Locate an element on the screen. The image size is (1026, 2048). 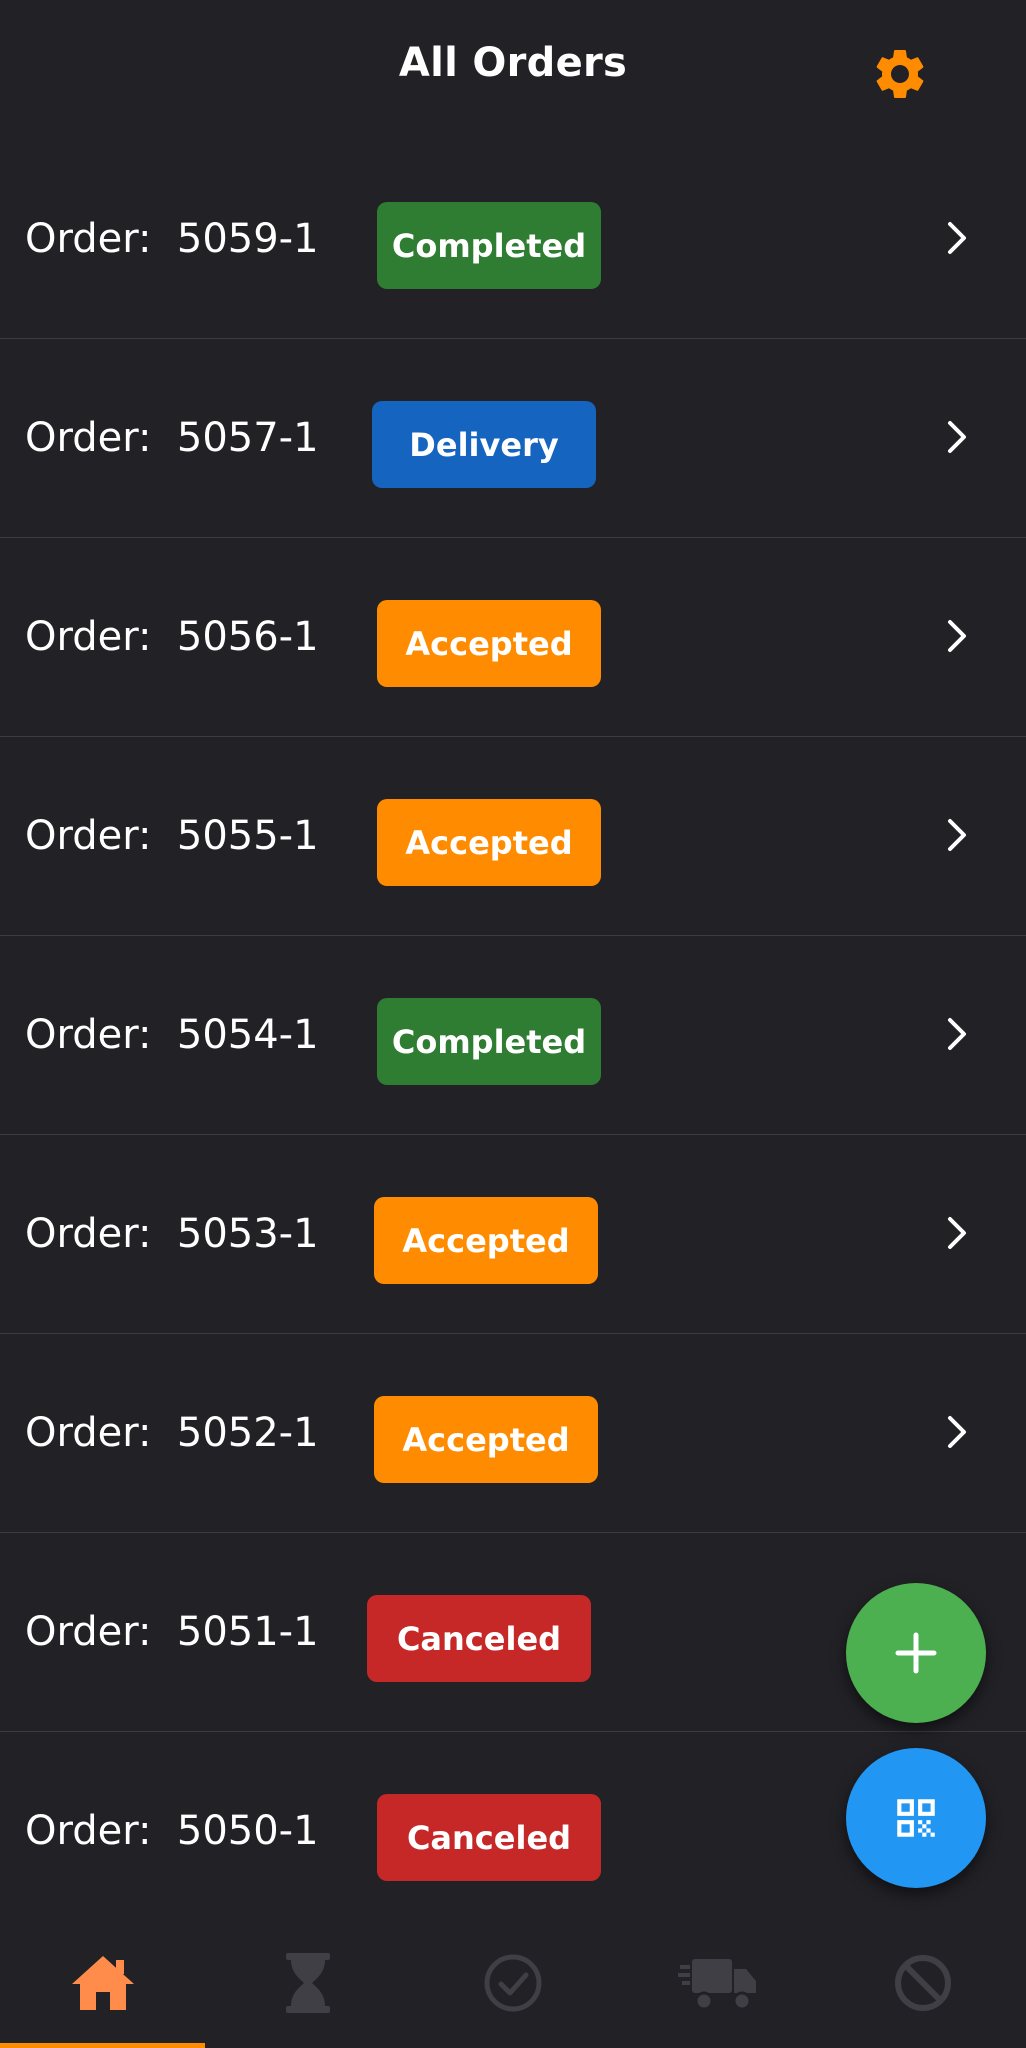
bottom-navigation is located at coordinates (513, 1983).